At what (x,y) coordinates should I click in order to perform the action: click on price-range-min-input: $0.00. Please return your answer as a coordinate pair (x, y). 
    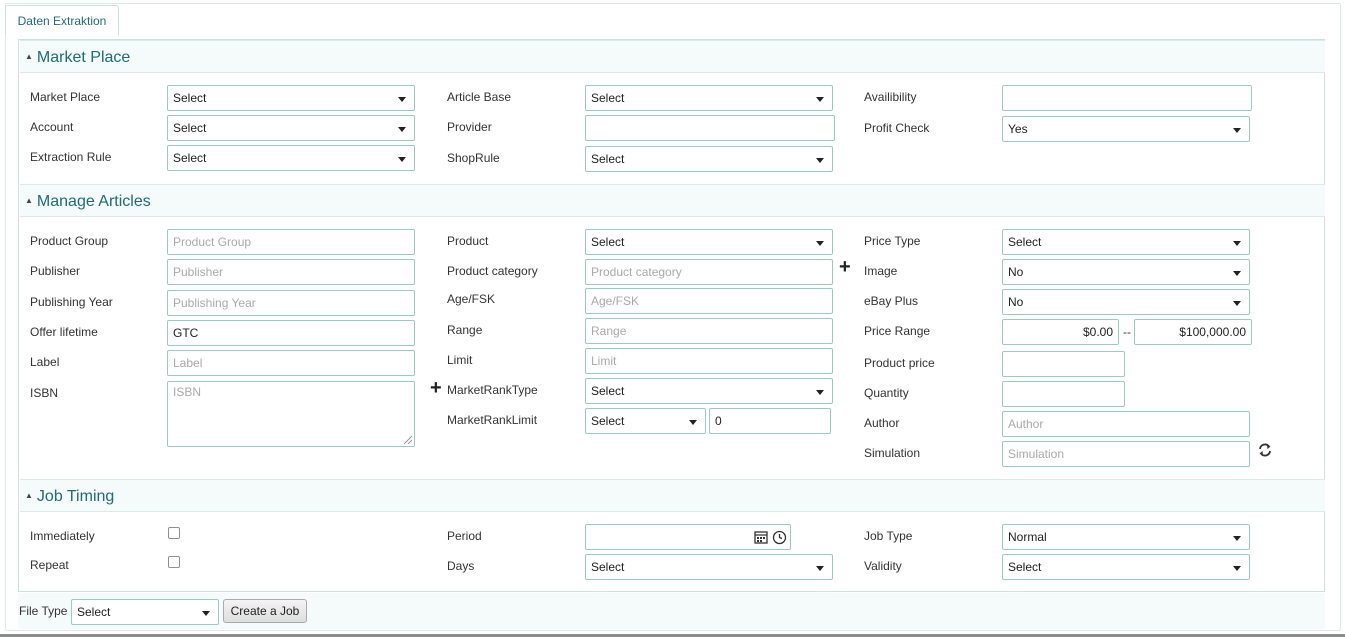
    Looking at the image, I should click on (1060, 332).